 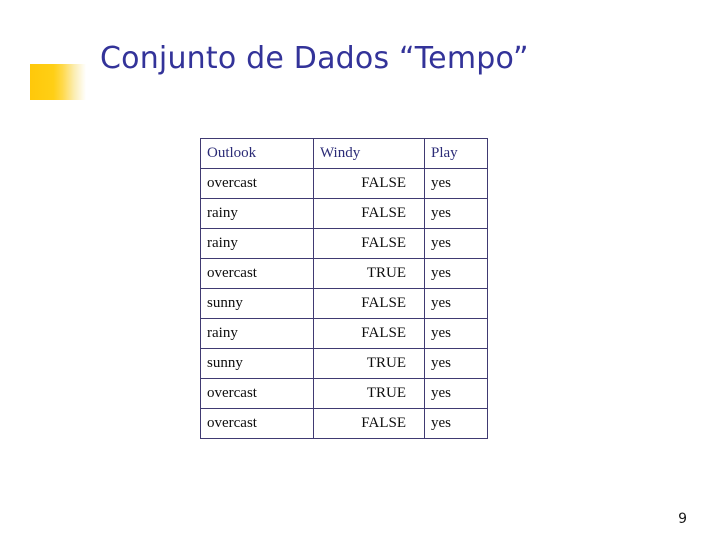 What do you see at coordinates (369, 153) in the screenshot?
I see `column-header-windy: Windy` at bounding box center [369, 153].